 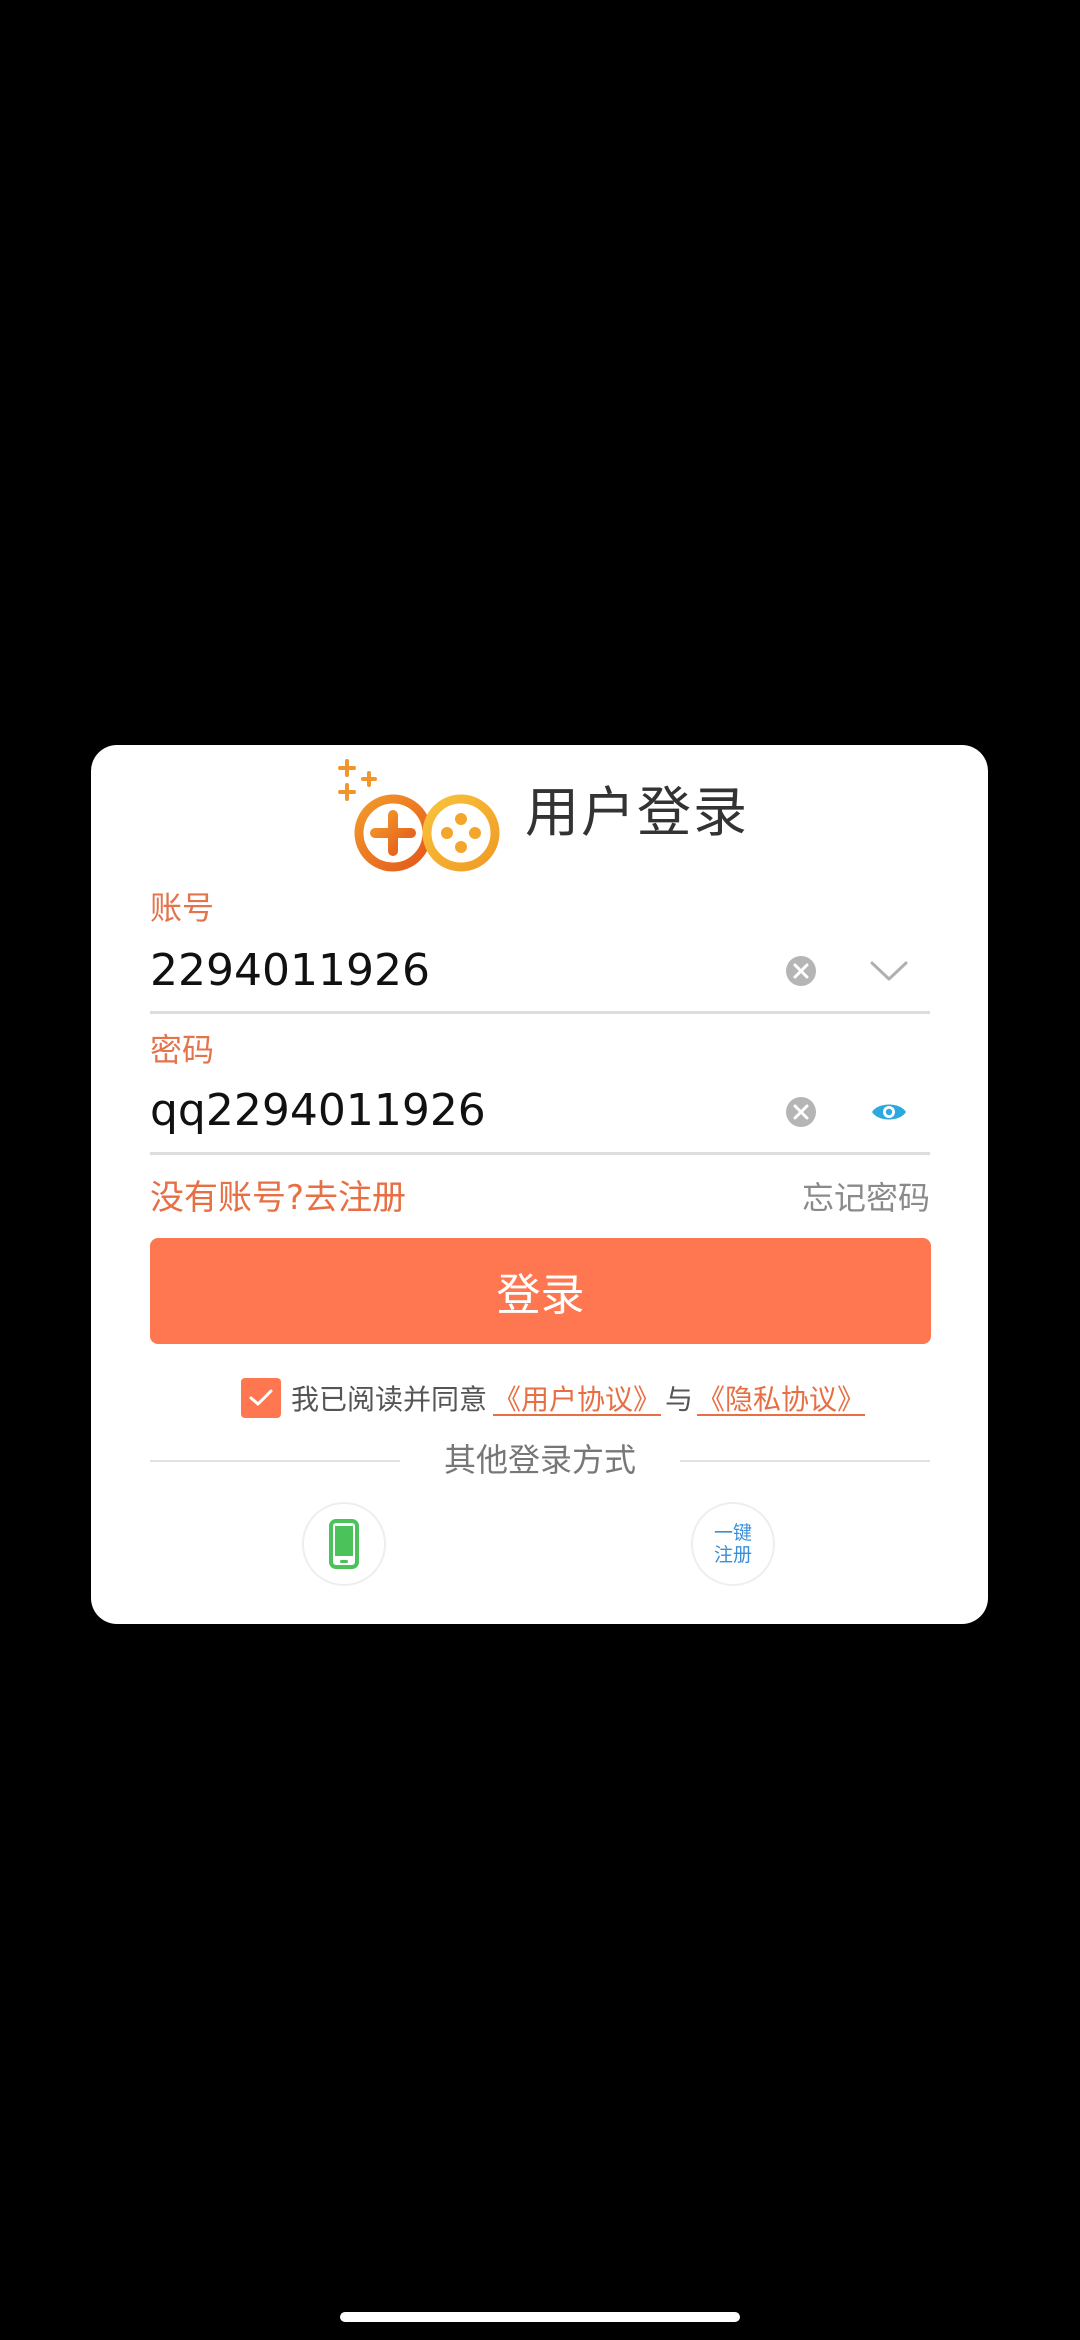 I want to click on chevron-down-icon, so click(x=889, y=971).